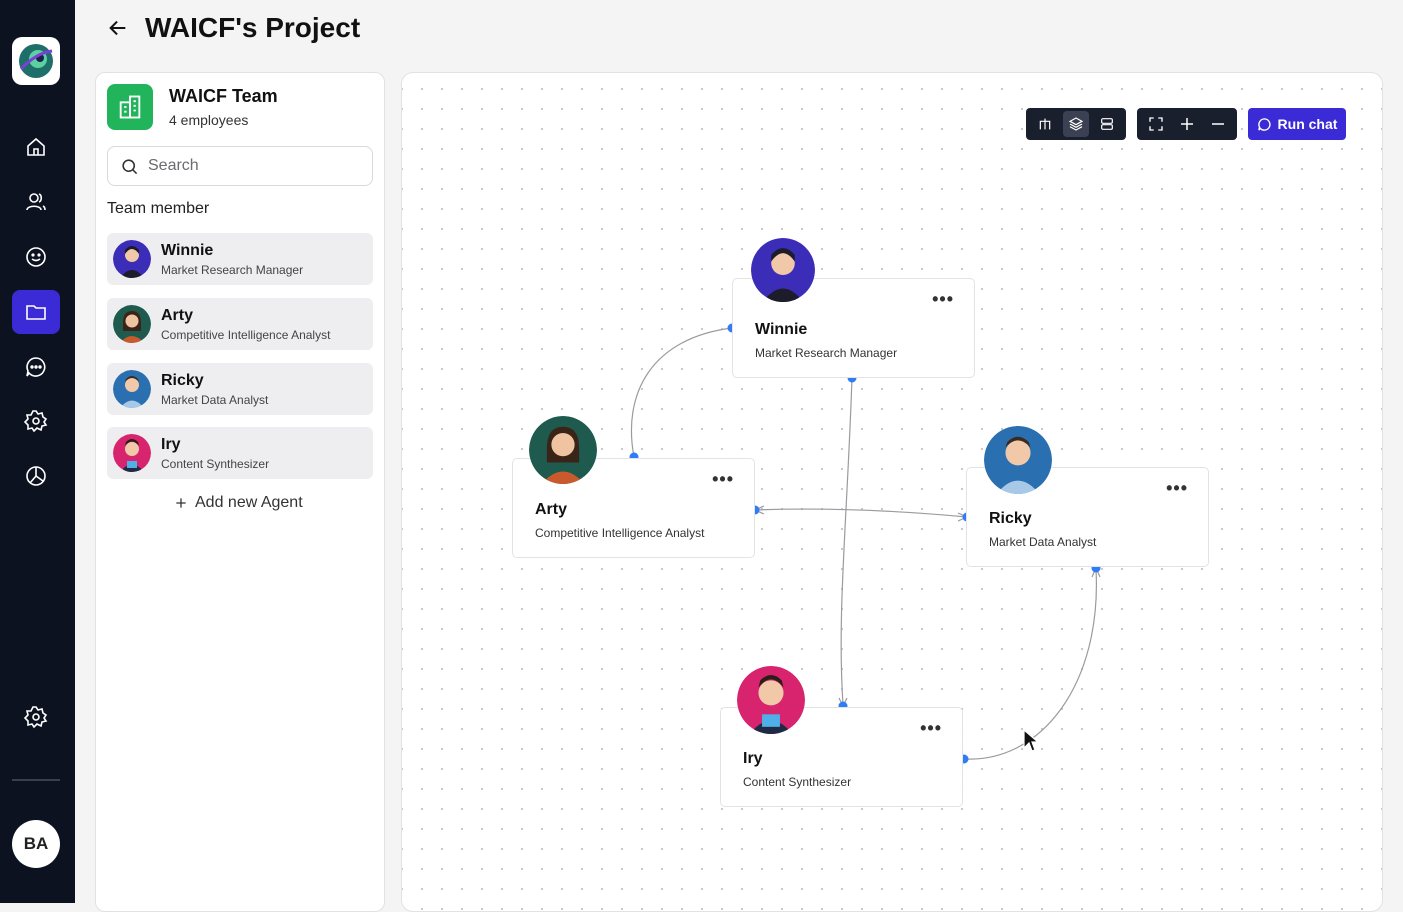 The width and height of the screenshot is (1403, 912). What do you see at coordinates (826, 353) in the screenshot?
I see `node-role: Market Research Manager` at bounding box center [826, 353].